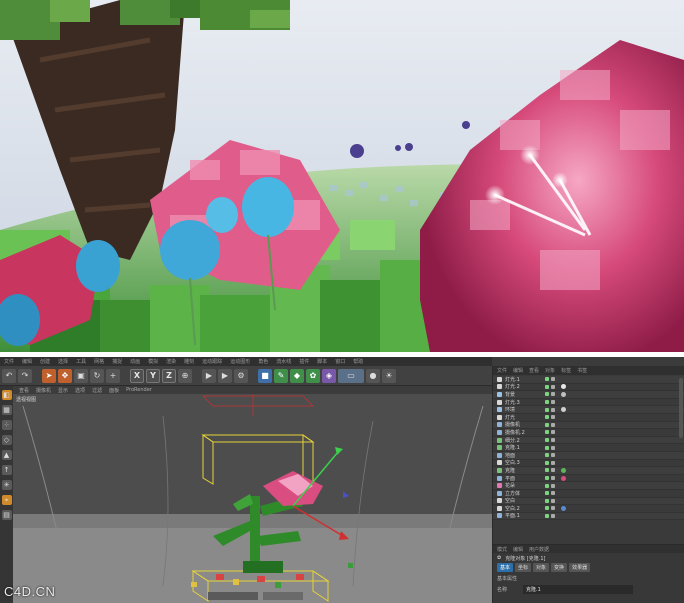 This screenshot has width=684, height=603. Describe the element at coordinates (65, 375) in the screenshot. I see `move-tool-icon: ✥` at that location.